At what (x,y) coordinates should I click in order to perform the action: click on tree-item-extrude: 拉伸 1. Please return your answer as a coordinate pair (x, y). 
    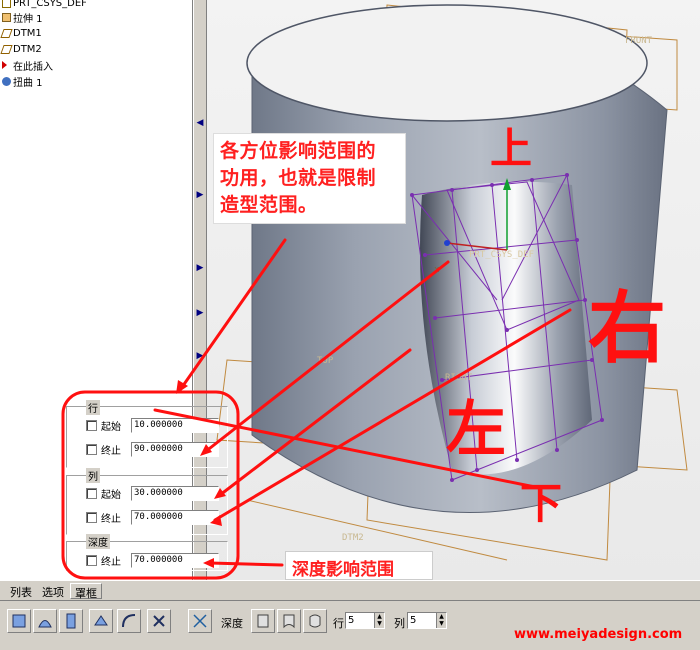
    Looking at the image, I should click on (22, 17).